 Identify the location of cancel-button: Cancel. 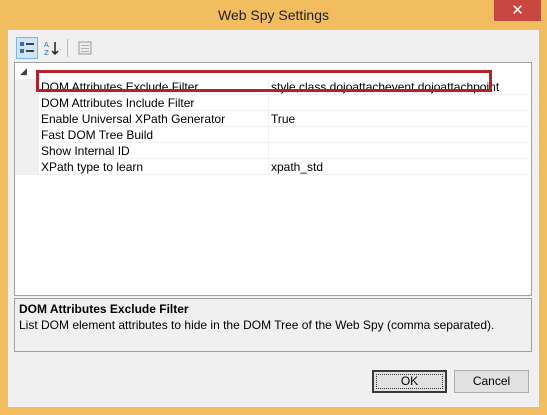
(491, 381).